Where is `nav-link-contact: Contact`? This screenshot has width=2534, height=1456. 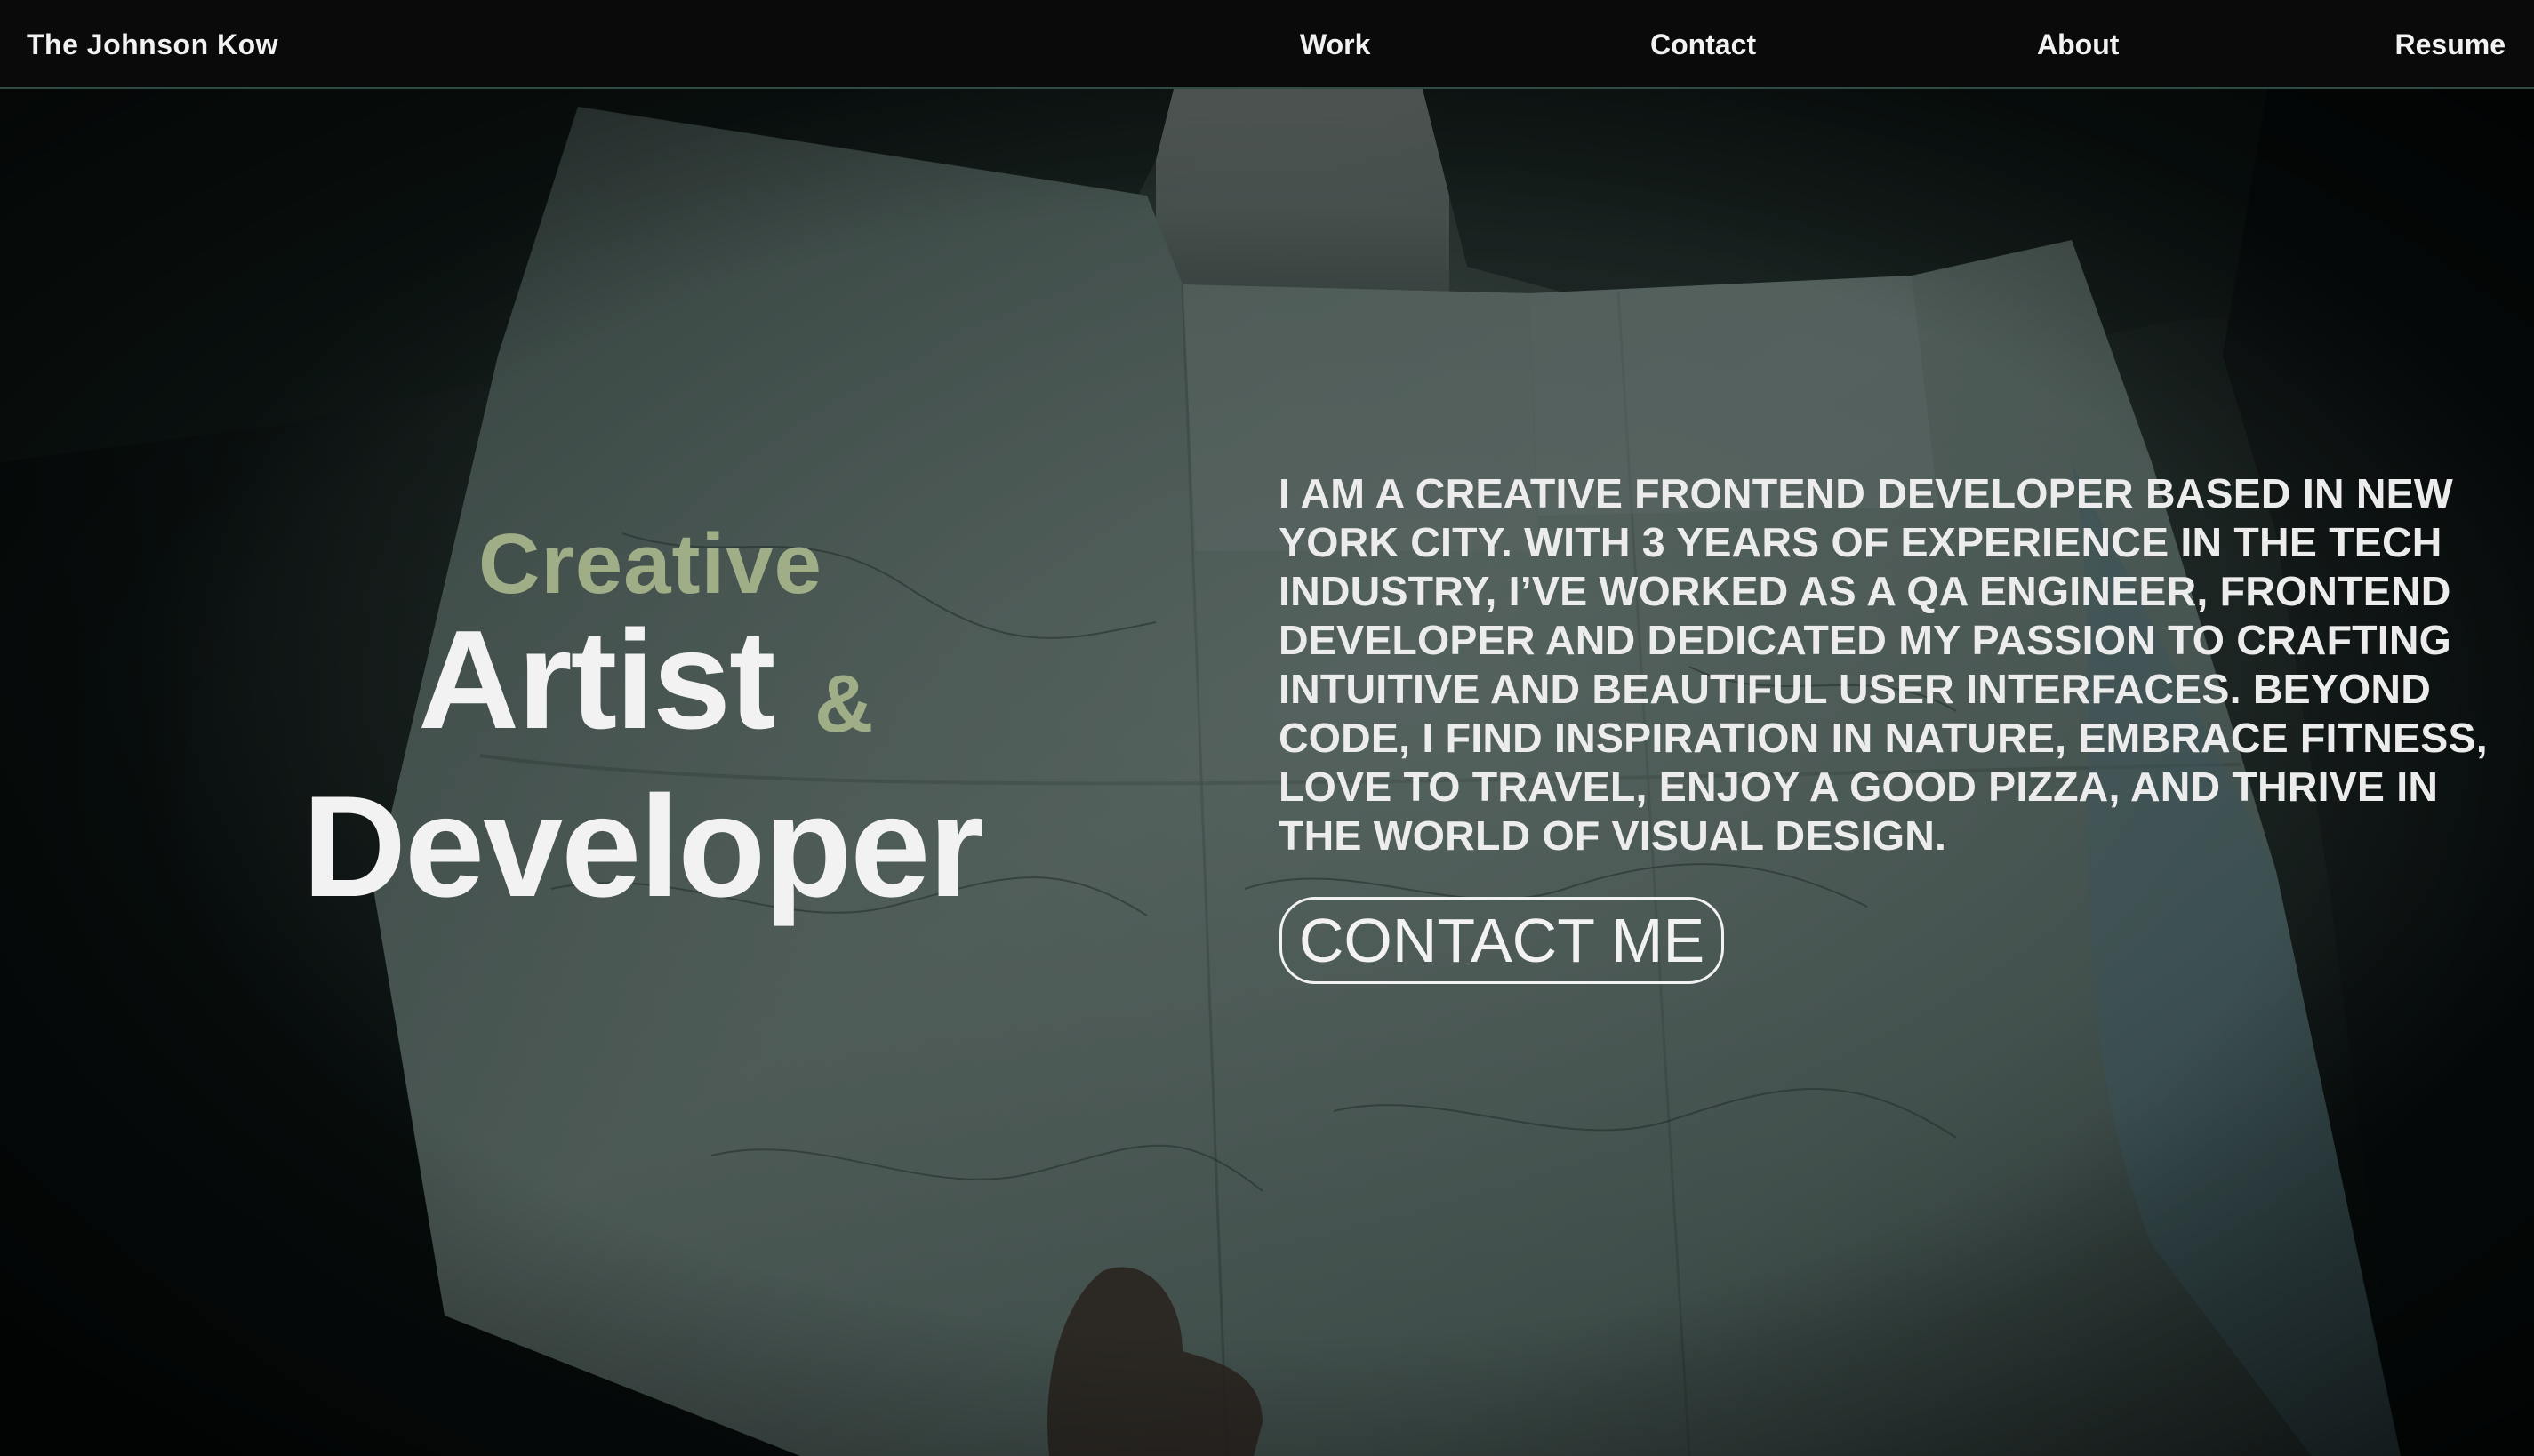 nav-link-contact: Contact is located at coordinates (1703, 44).